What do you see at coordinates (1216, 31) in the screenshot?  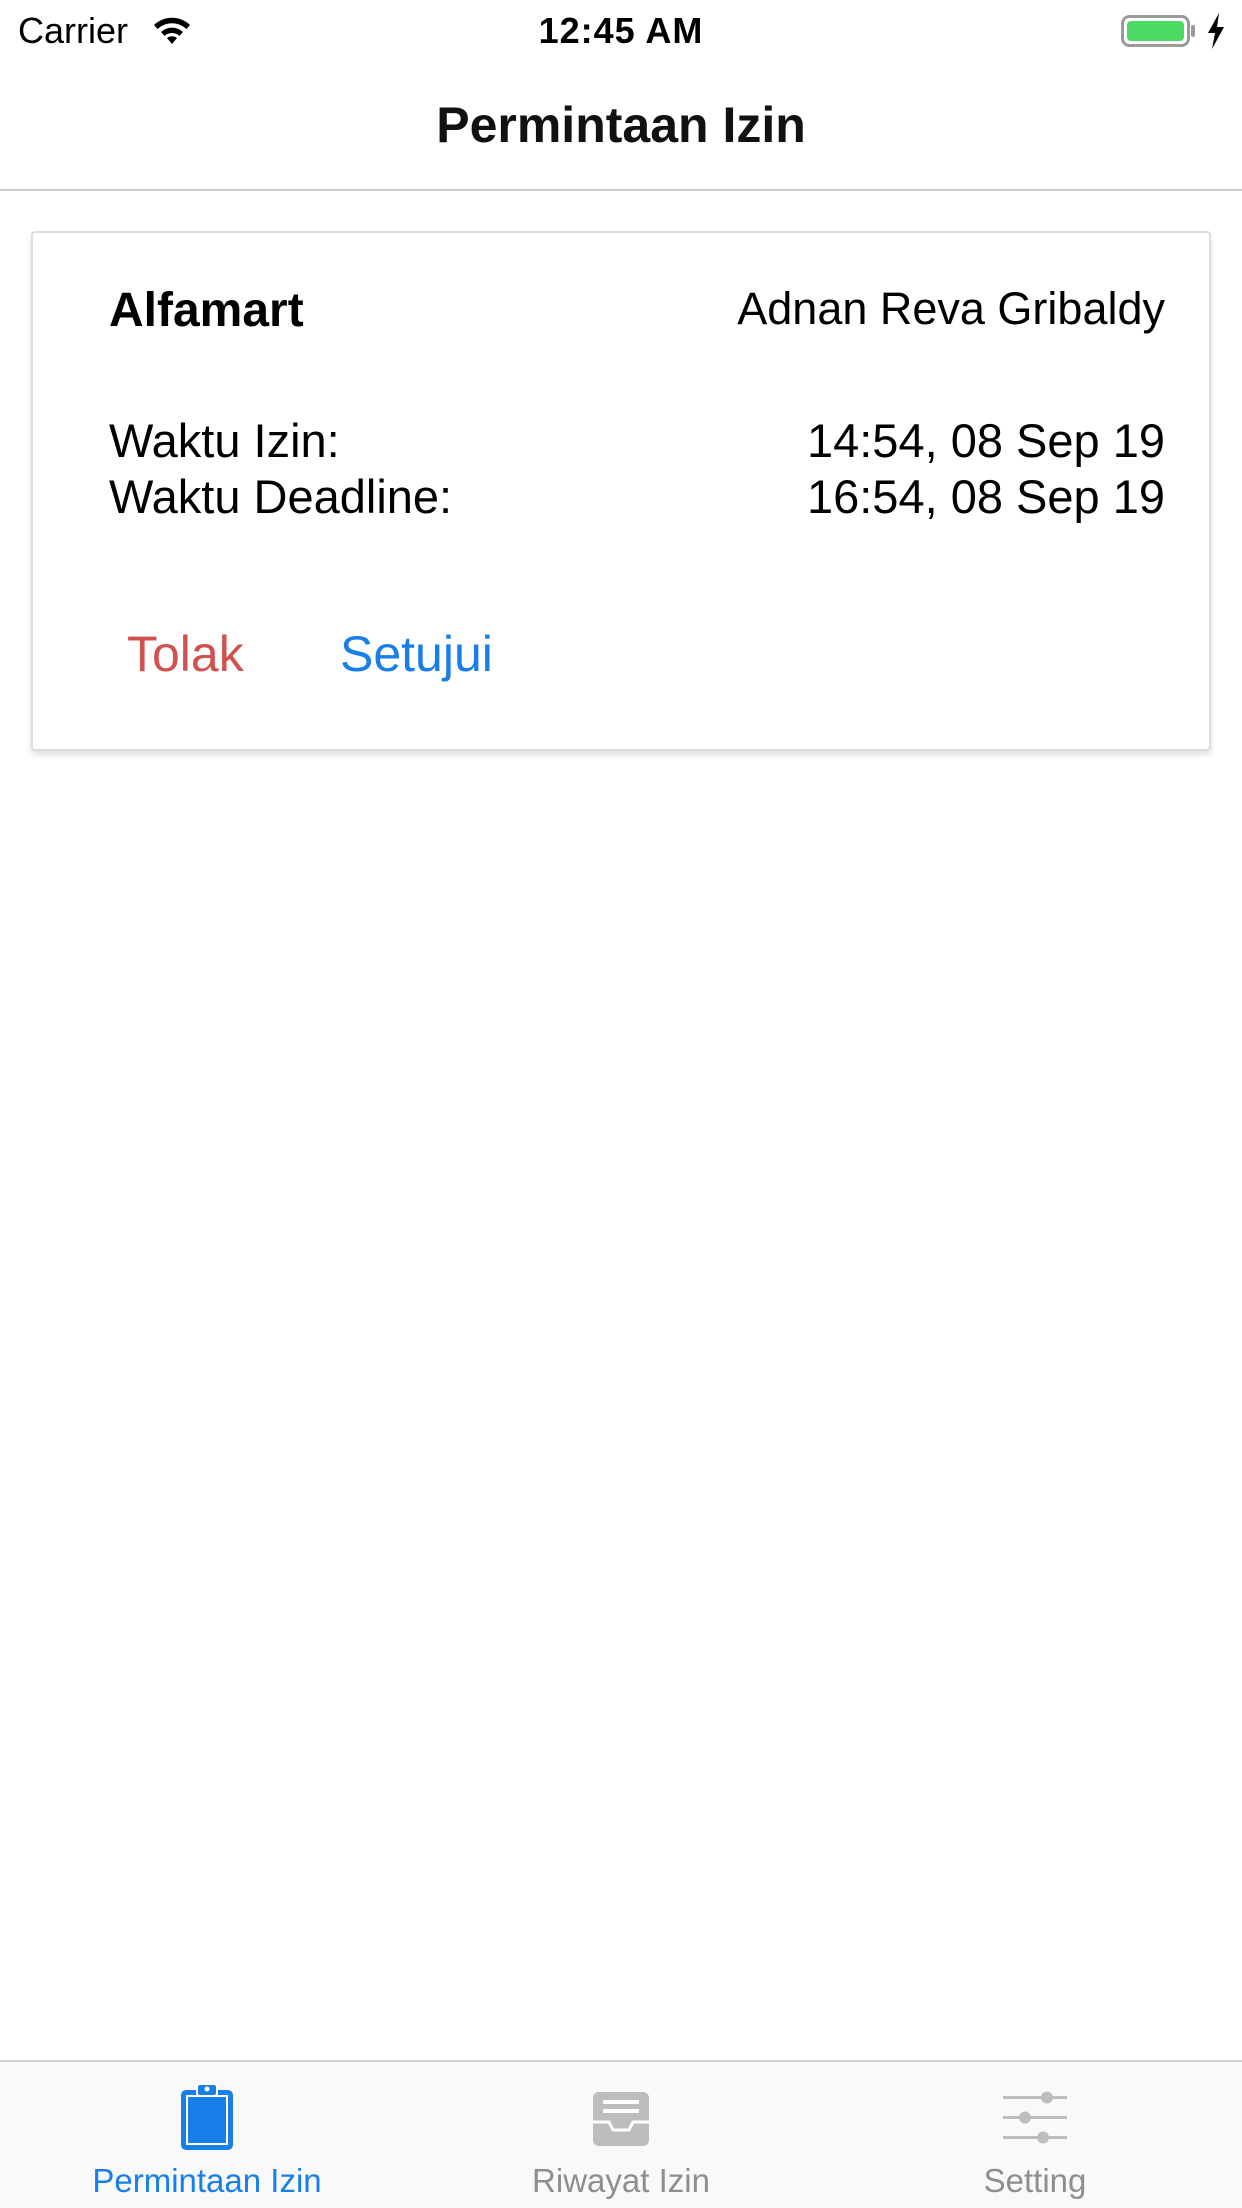 I see `charging-bolt-icon` at bounding box center [1216, 31].